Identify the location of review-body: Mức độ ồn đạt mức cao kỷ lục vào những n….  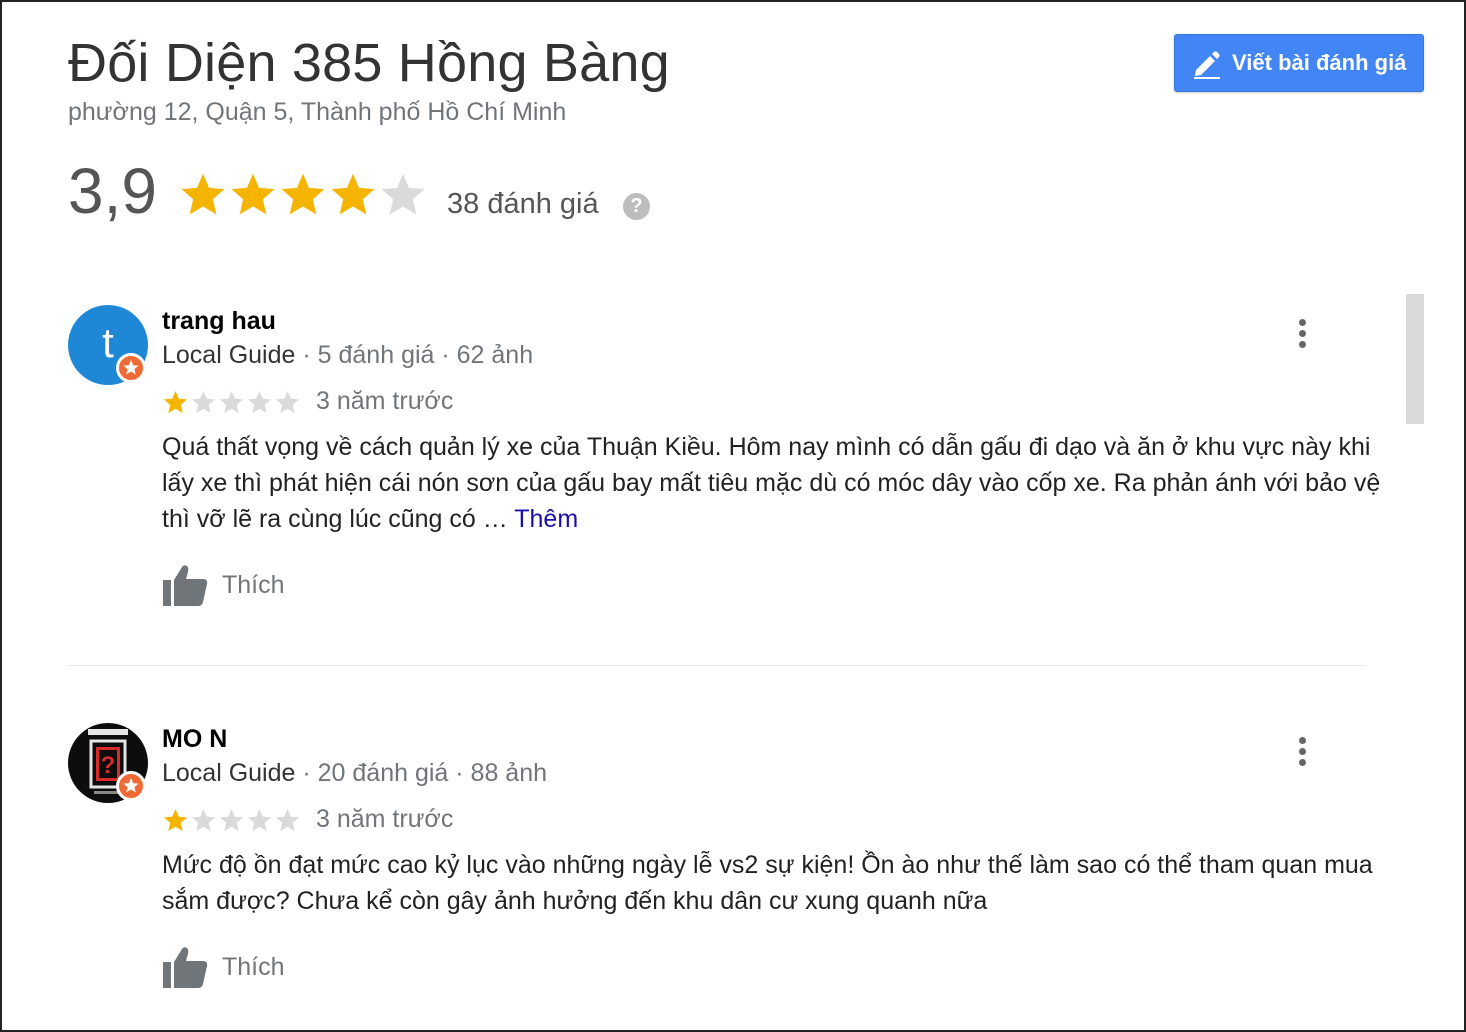
(767, 883).